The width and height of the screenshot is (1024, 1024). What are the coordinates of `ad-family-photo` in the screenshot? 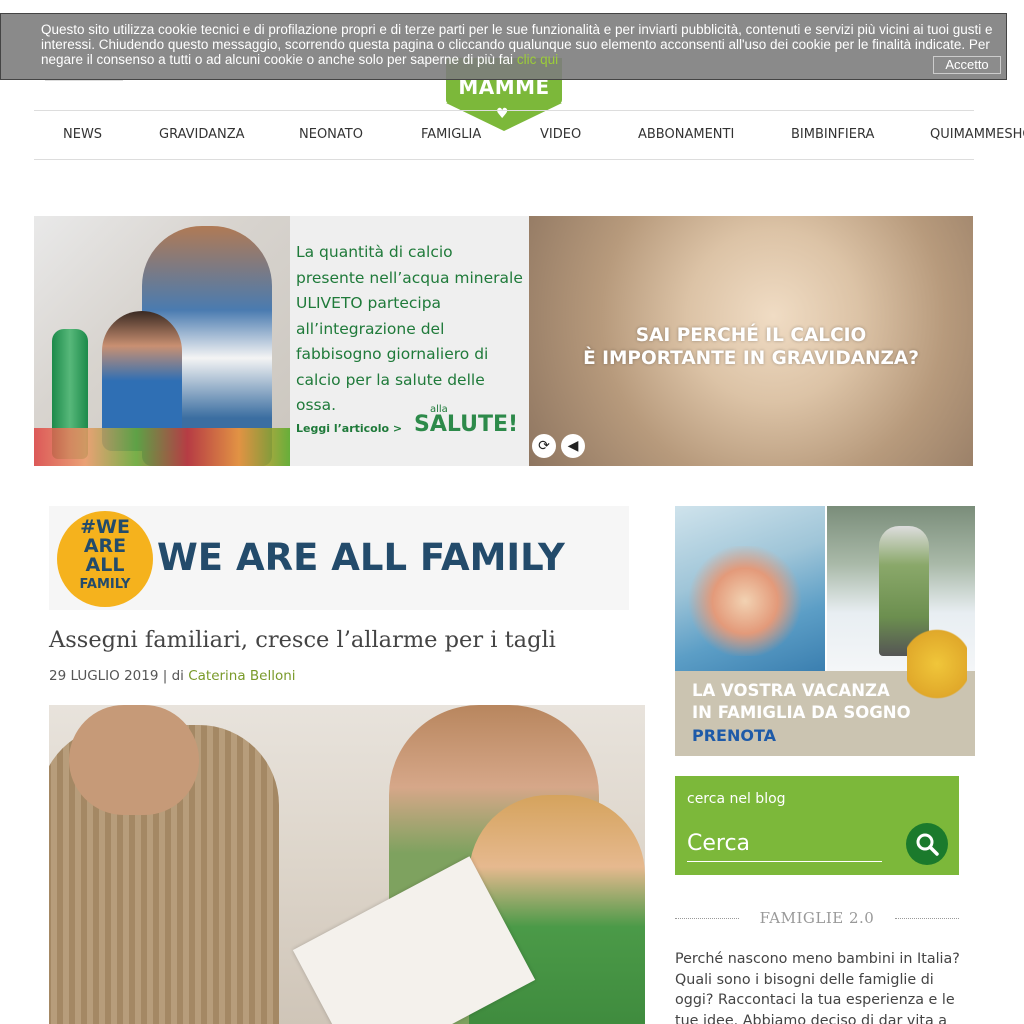 It's located at (162, 341).